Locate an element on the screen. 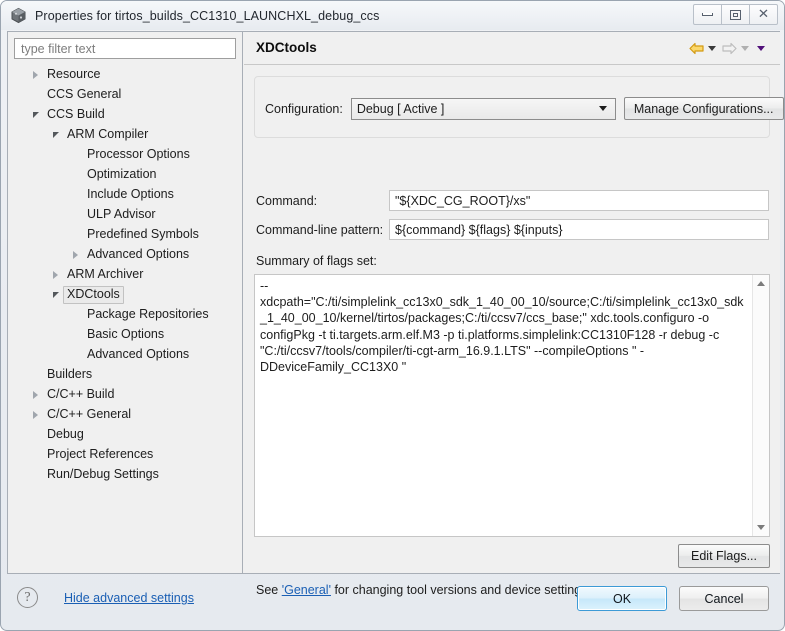 Image resolution: width=785 pixels, height=631 pixels. dialog-footer: ? Hide advanced settings OK Cancel is located at coordinates (393, 600).